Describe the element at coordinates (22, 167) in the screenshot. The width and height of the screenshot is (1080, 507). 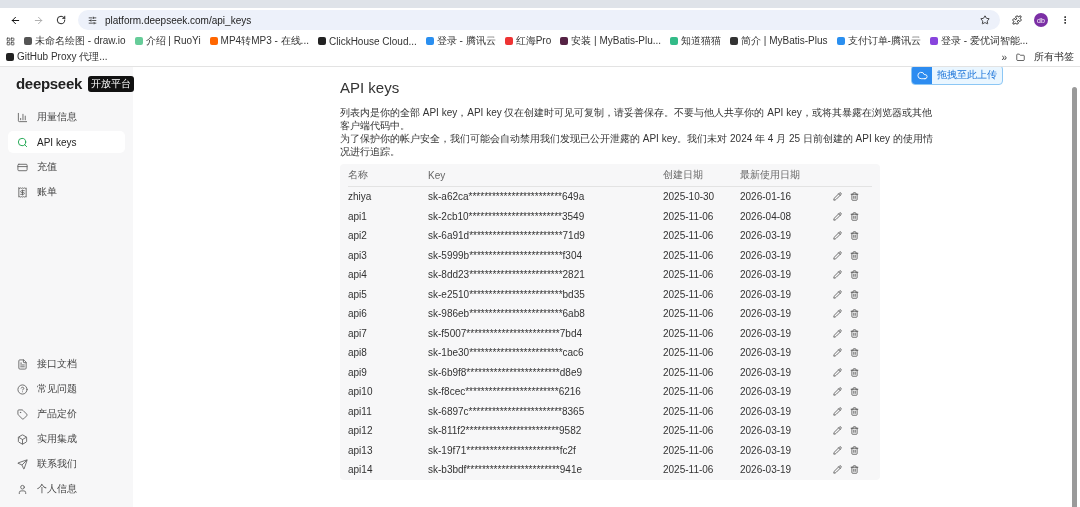
I see `card-icon` at that location.